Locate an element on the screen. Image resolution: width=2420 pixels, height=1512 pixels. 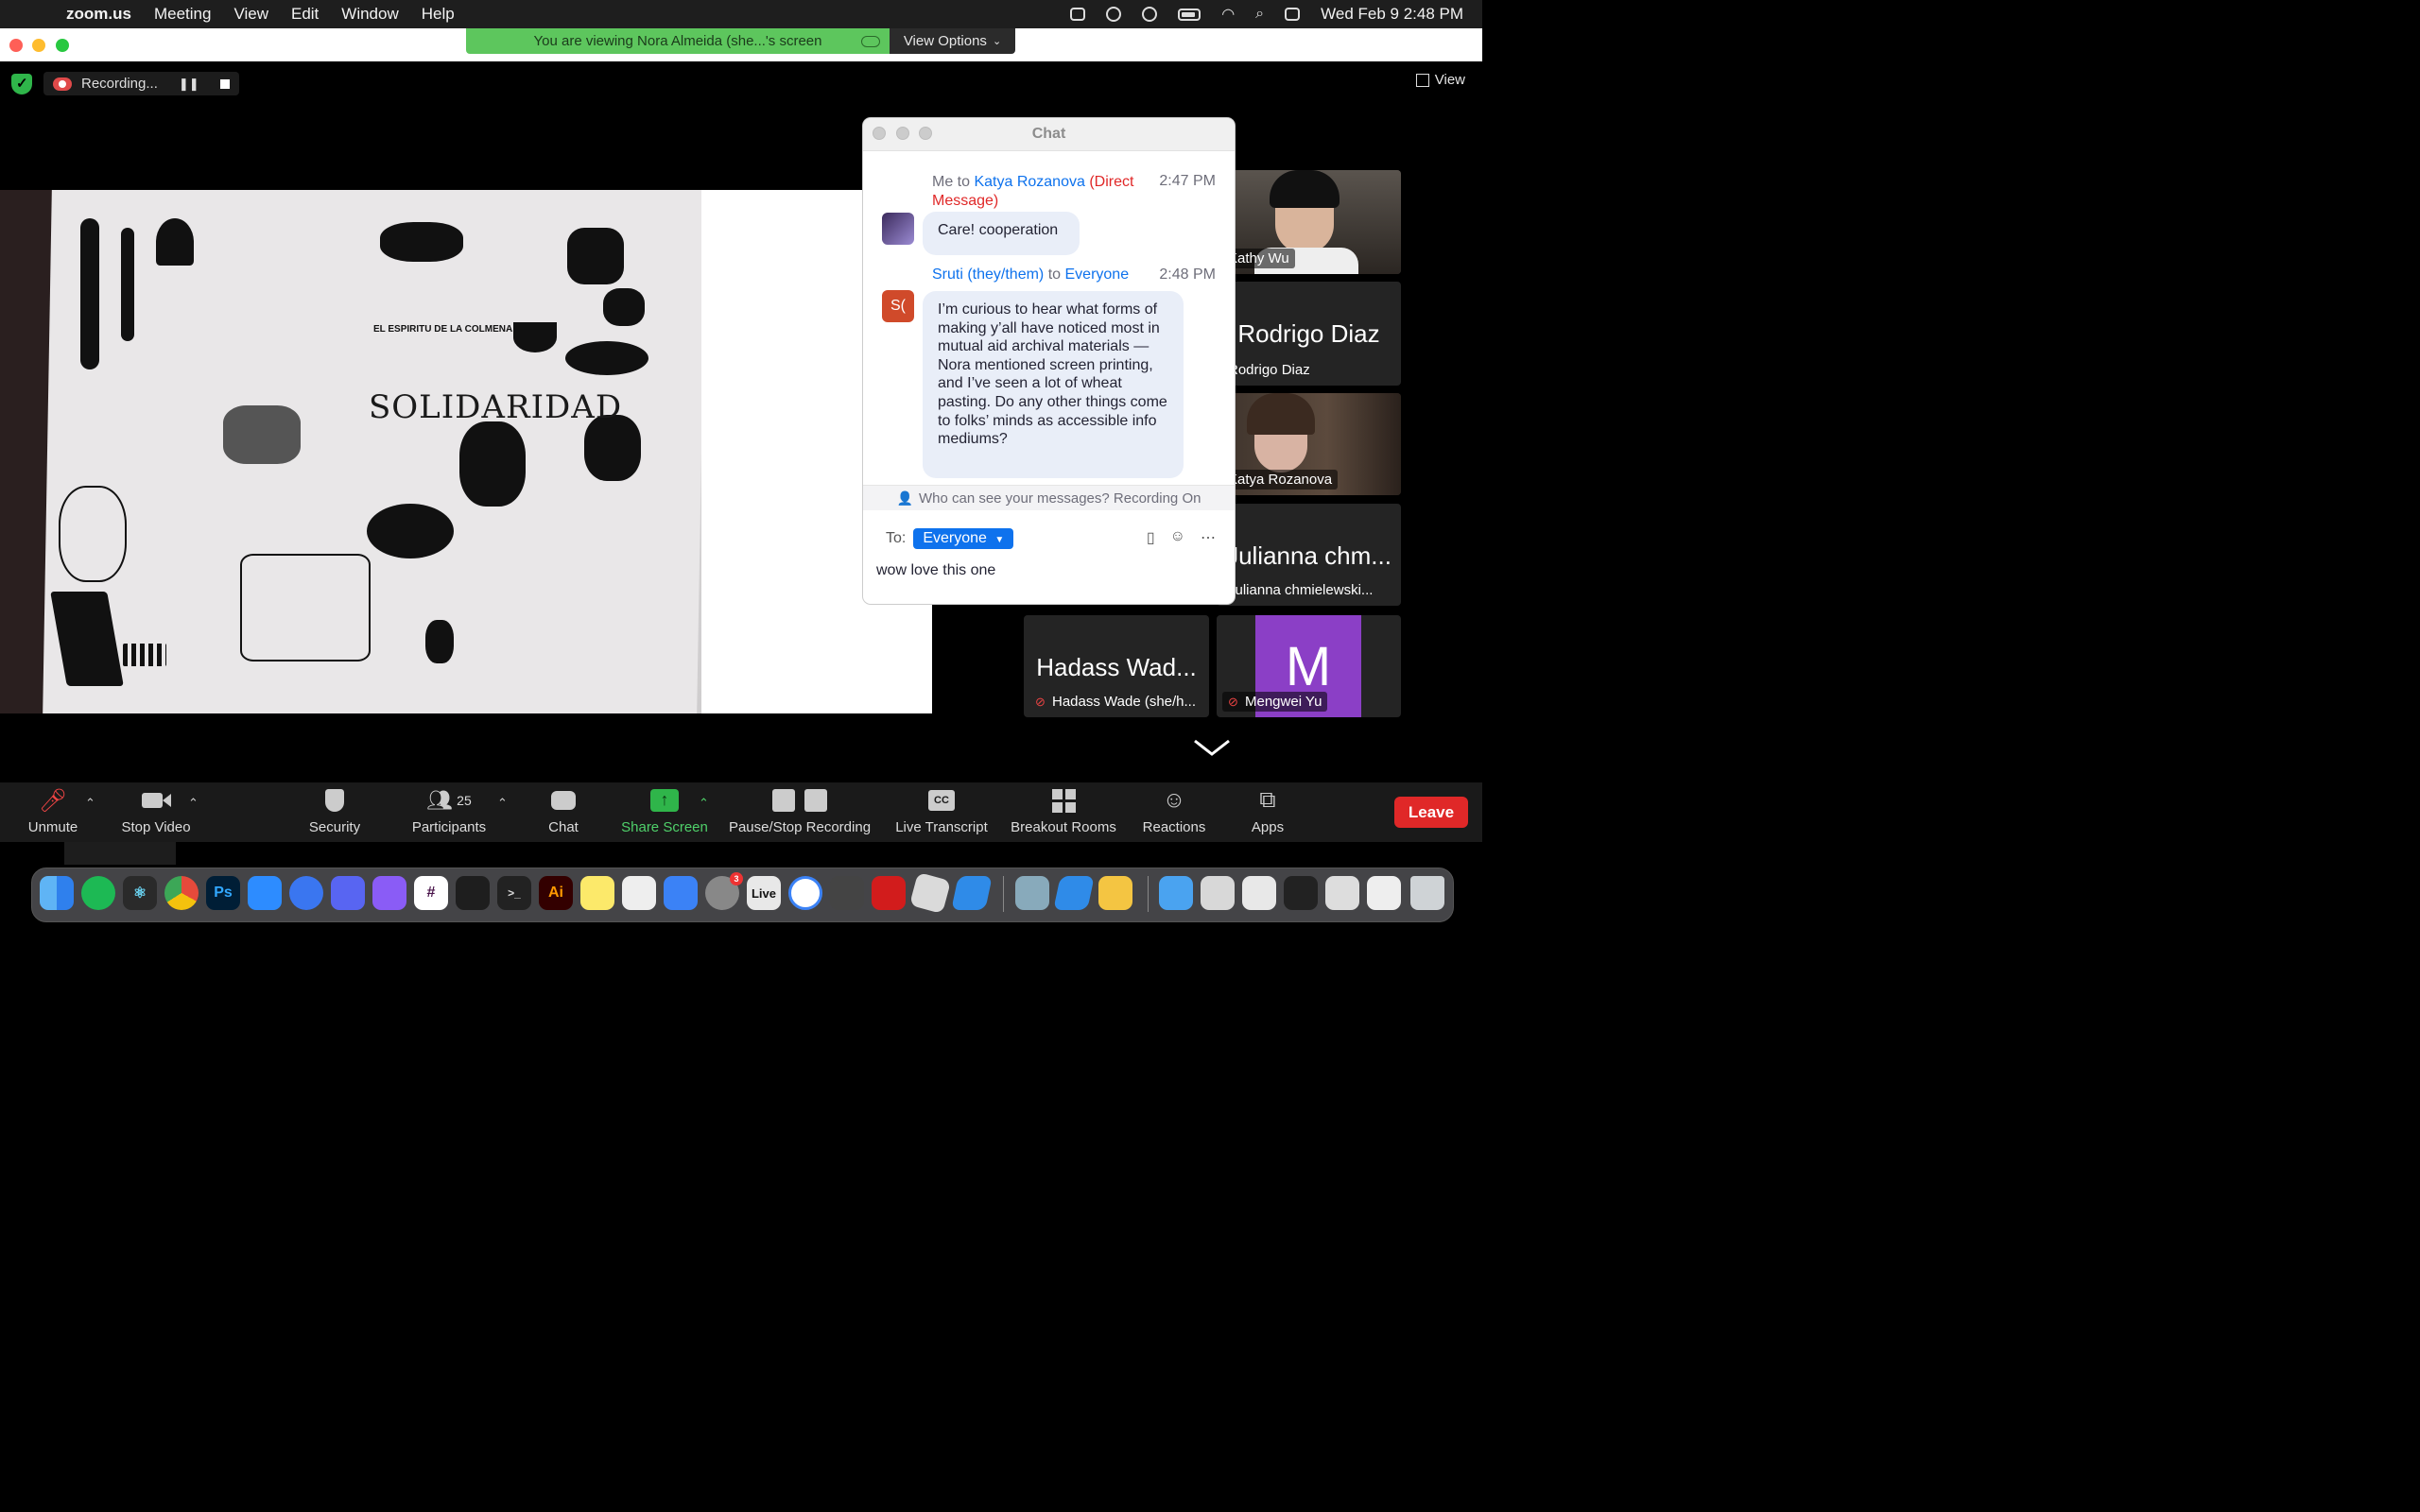
sender-avatar-initials: S( is located at coordinates (898, 306).